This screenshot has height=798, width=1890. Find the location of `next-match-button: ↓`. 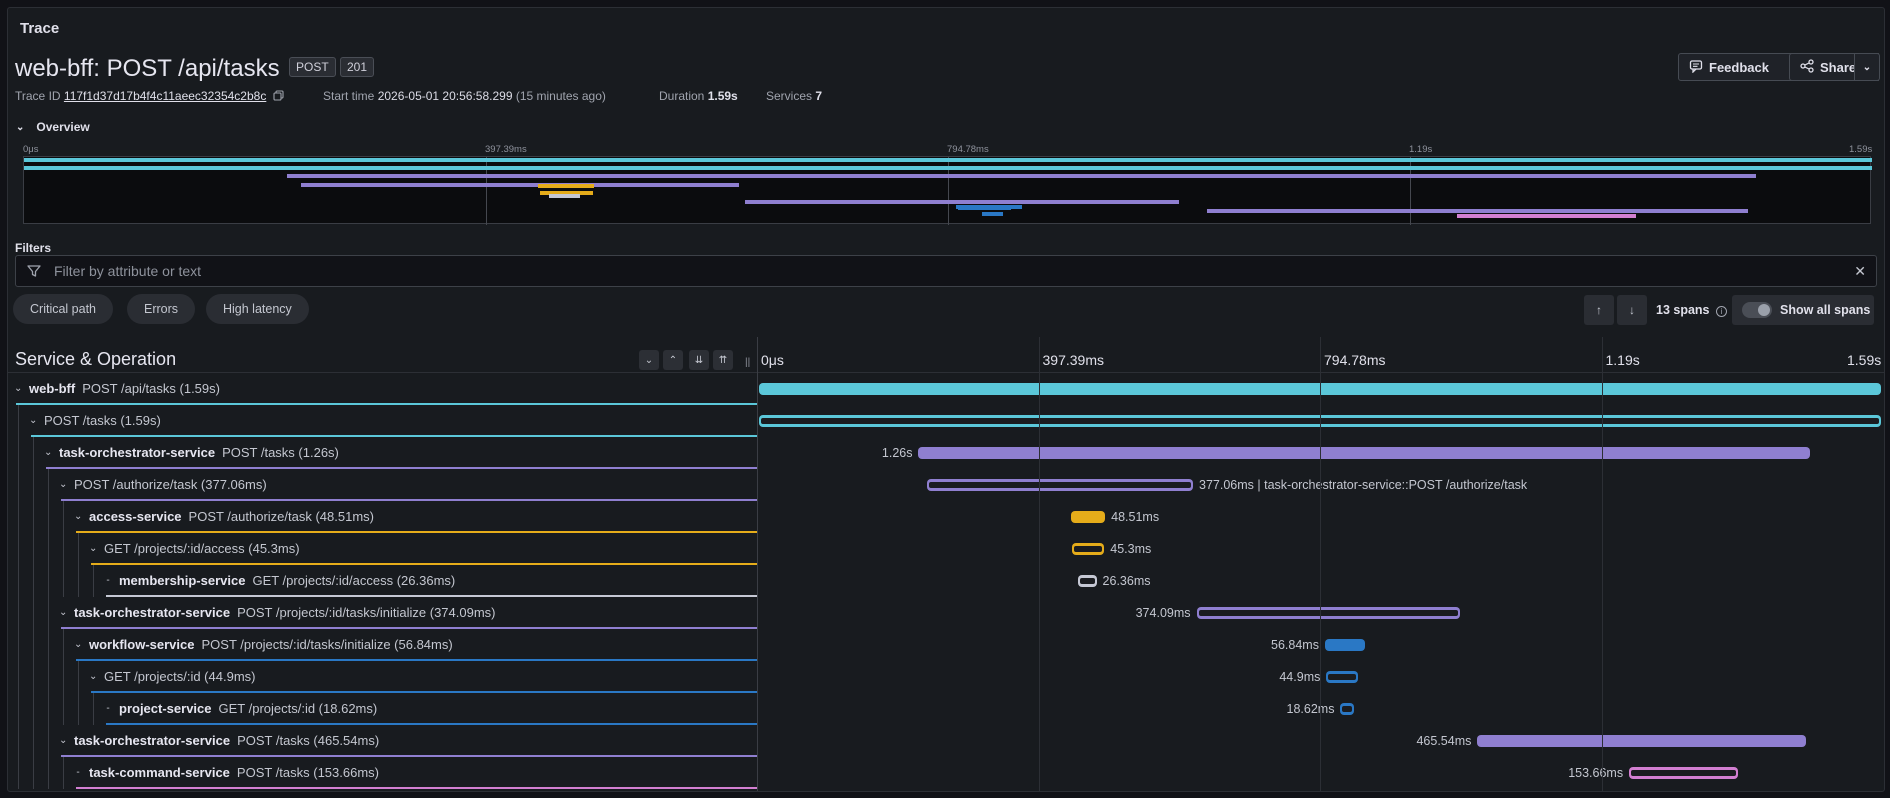

next-match-button: ↓ is located at coordinates (1632, 310).